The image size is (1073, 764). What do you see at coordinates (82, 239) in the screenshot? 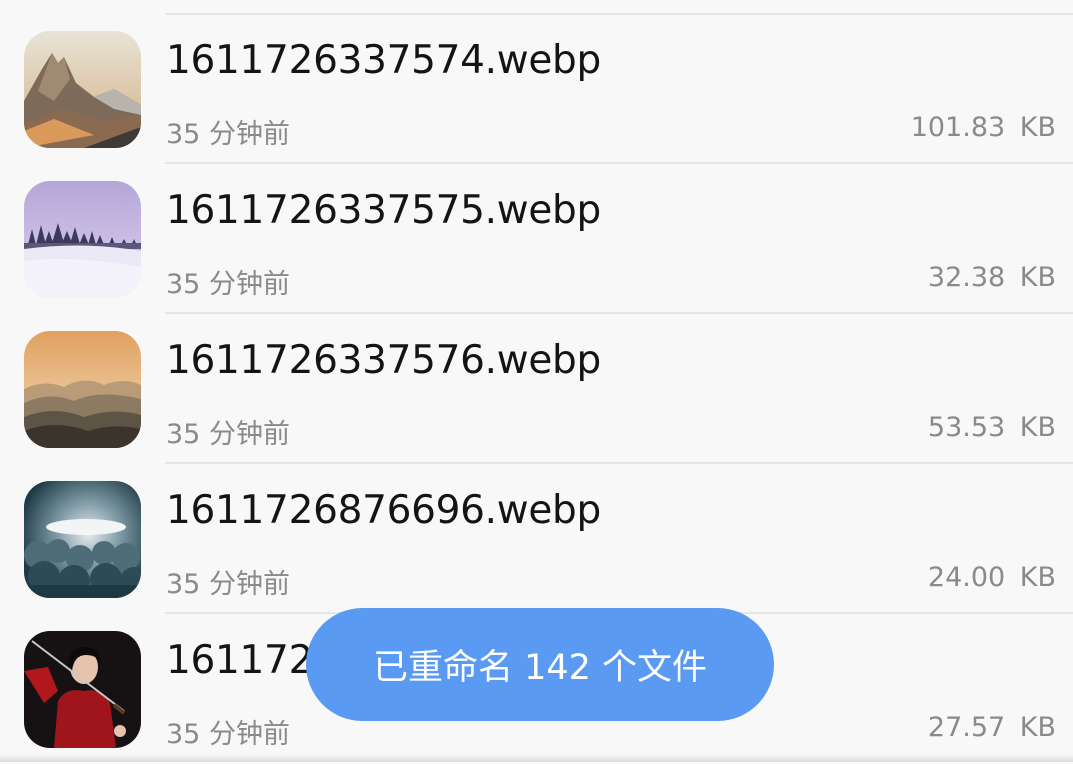
I see `snow-forest-icon` at bounding box center [82, 239].